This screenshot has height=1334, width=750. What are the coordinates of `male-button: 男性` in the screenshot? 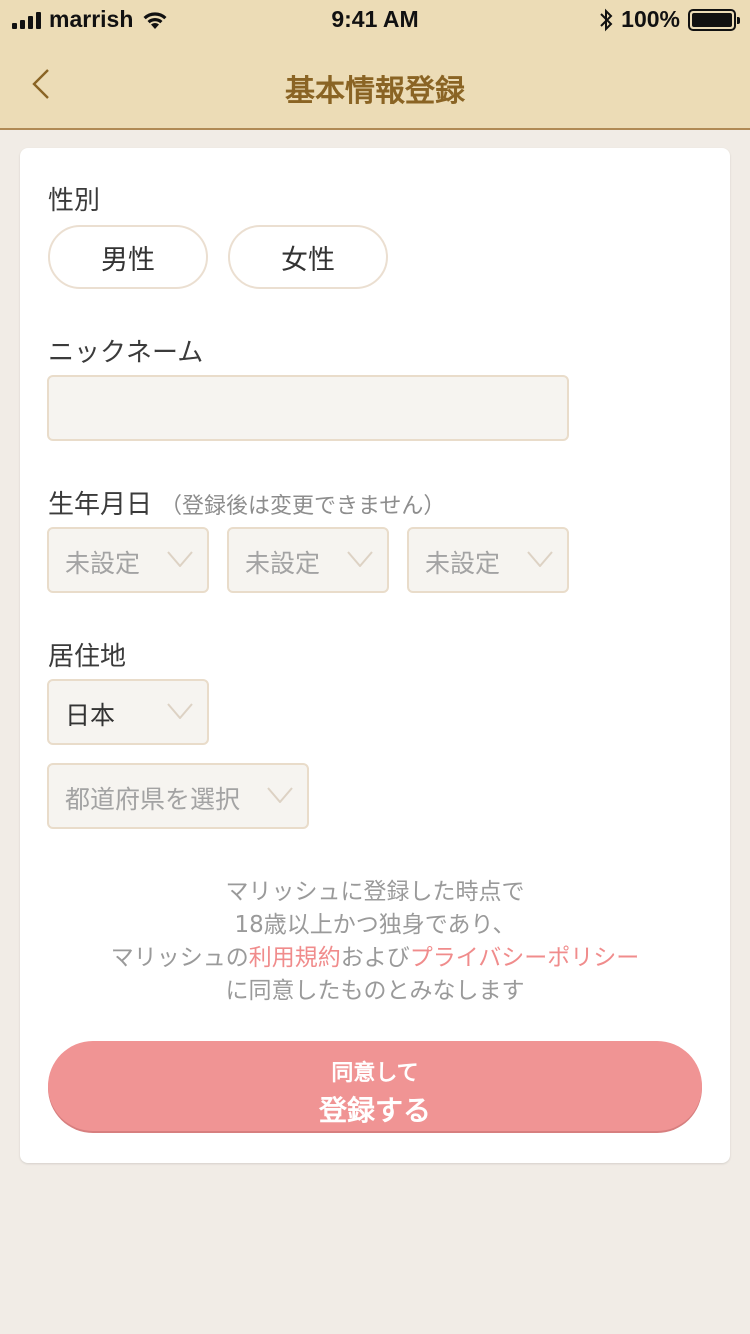 It's located at (128, 257).